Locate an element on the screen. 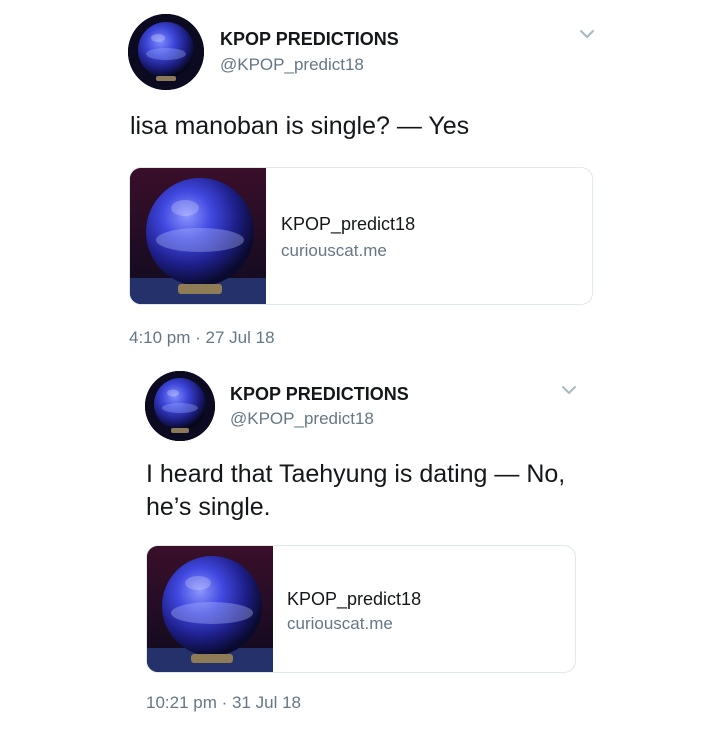 This screenshot has height=732, width=720. tweet-text-continued: he’s single. is located at coordinates (208, 507).